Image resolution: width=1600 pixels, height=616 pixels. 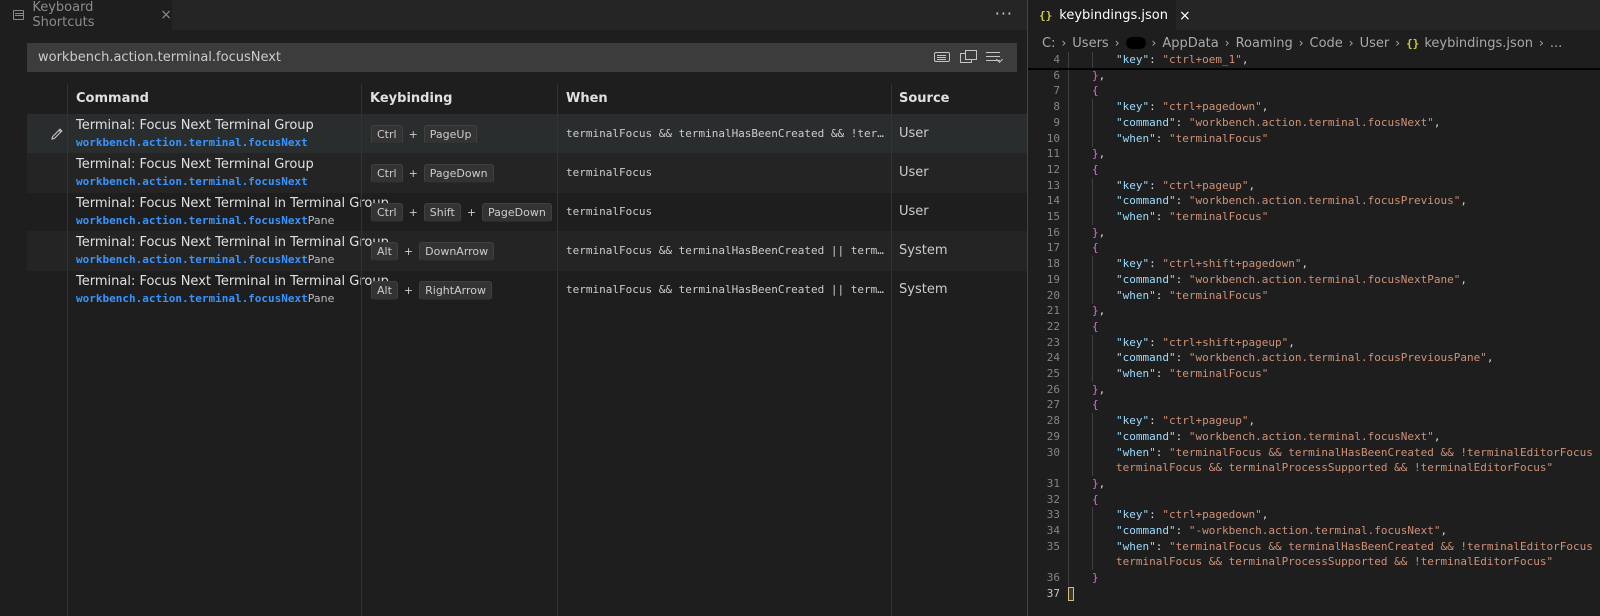 What do you see at coordinates (468, 57) in the screenshot?
I see `search-input` at bounding box center [468, 57].